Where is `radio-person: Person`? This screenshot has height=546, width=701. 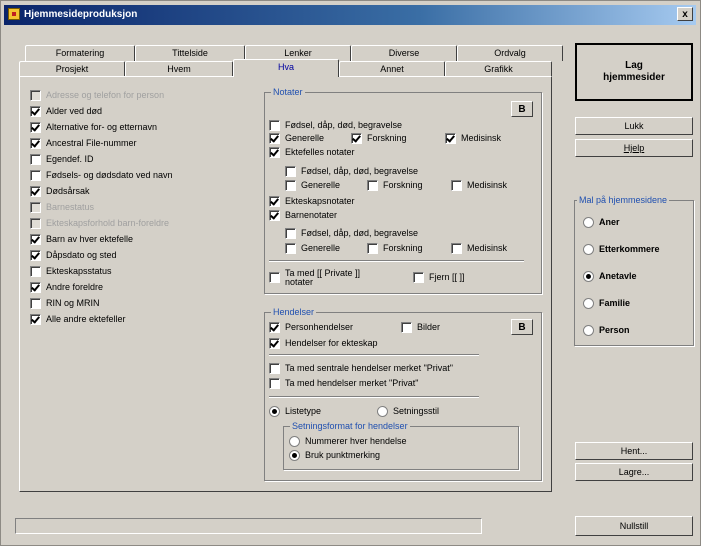 radio-person: Person is located at coordinates (606, 330).